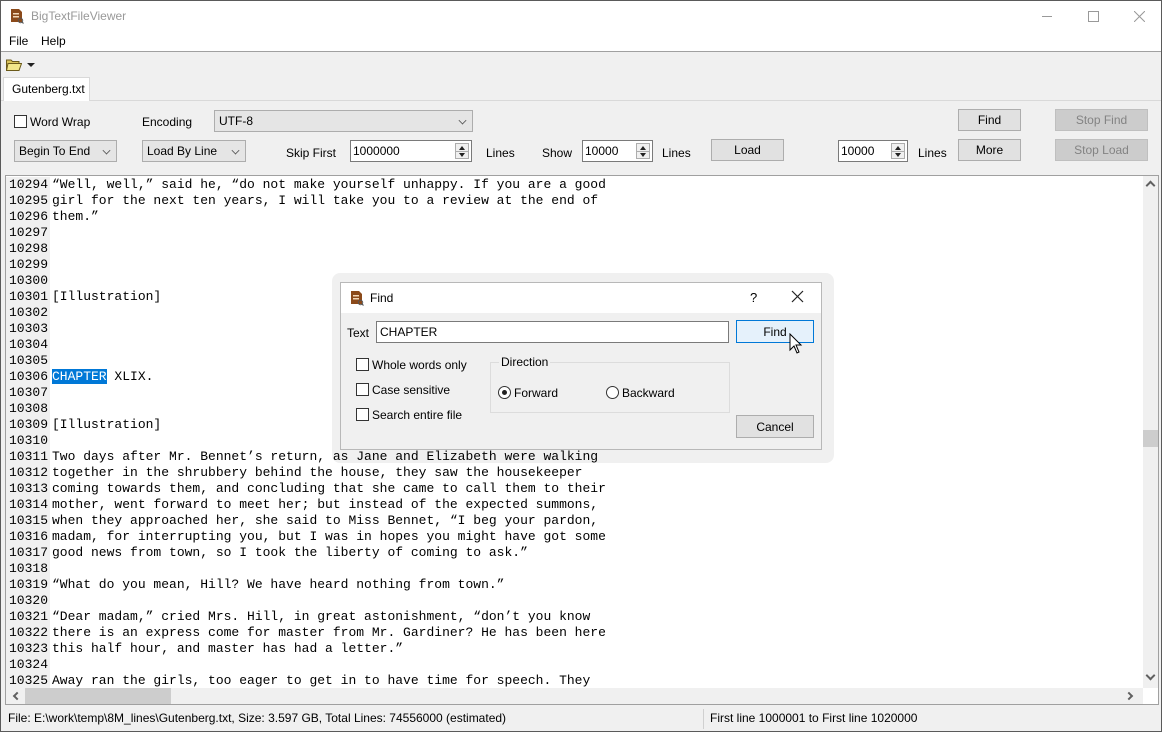 The width and height of the screenshot is (1162, 732). Describe the element at coordinates (462, 155) in the screenshot. I see `spin-down-icon` at that location.